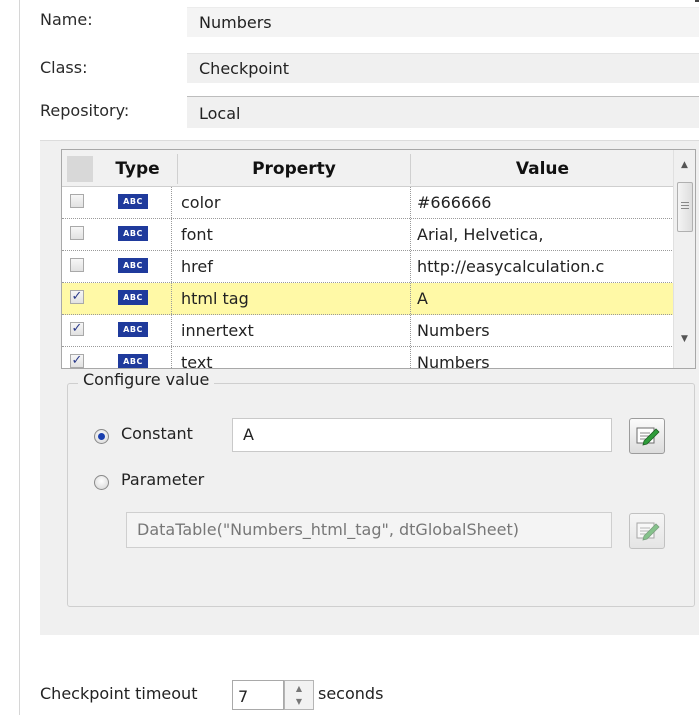 The image size is (699, 715). I want to click on scroll-thumb, so click(685, 207).